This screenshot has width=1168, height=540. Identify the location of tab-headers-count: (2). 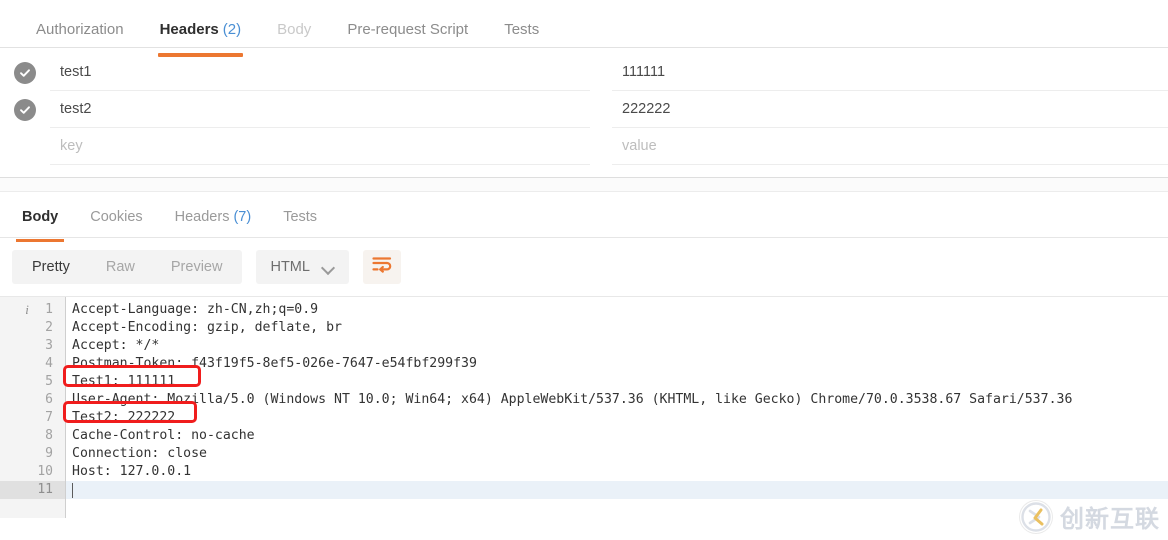
(232, 29).